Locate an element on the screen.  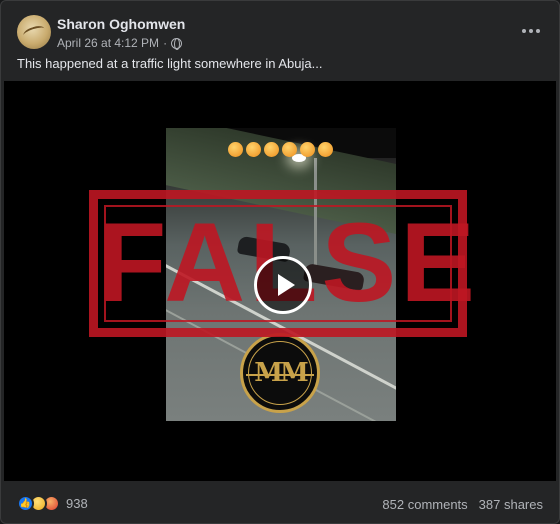
more-options-button is located at coordinates (531, 31).